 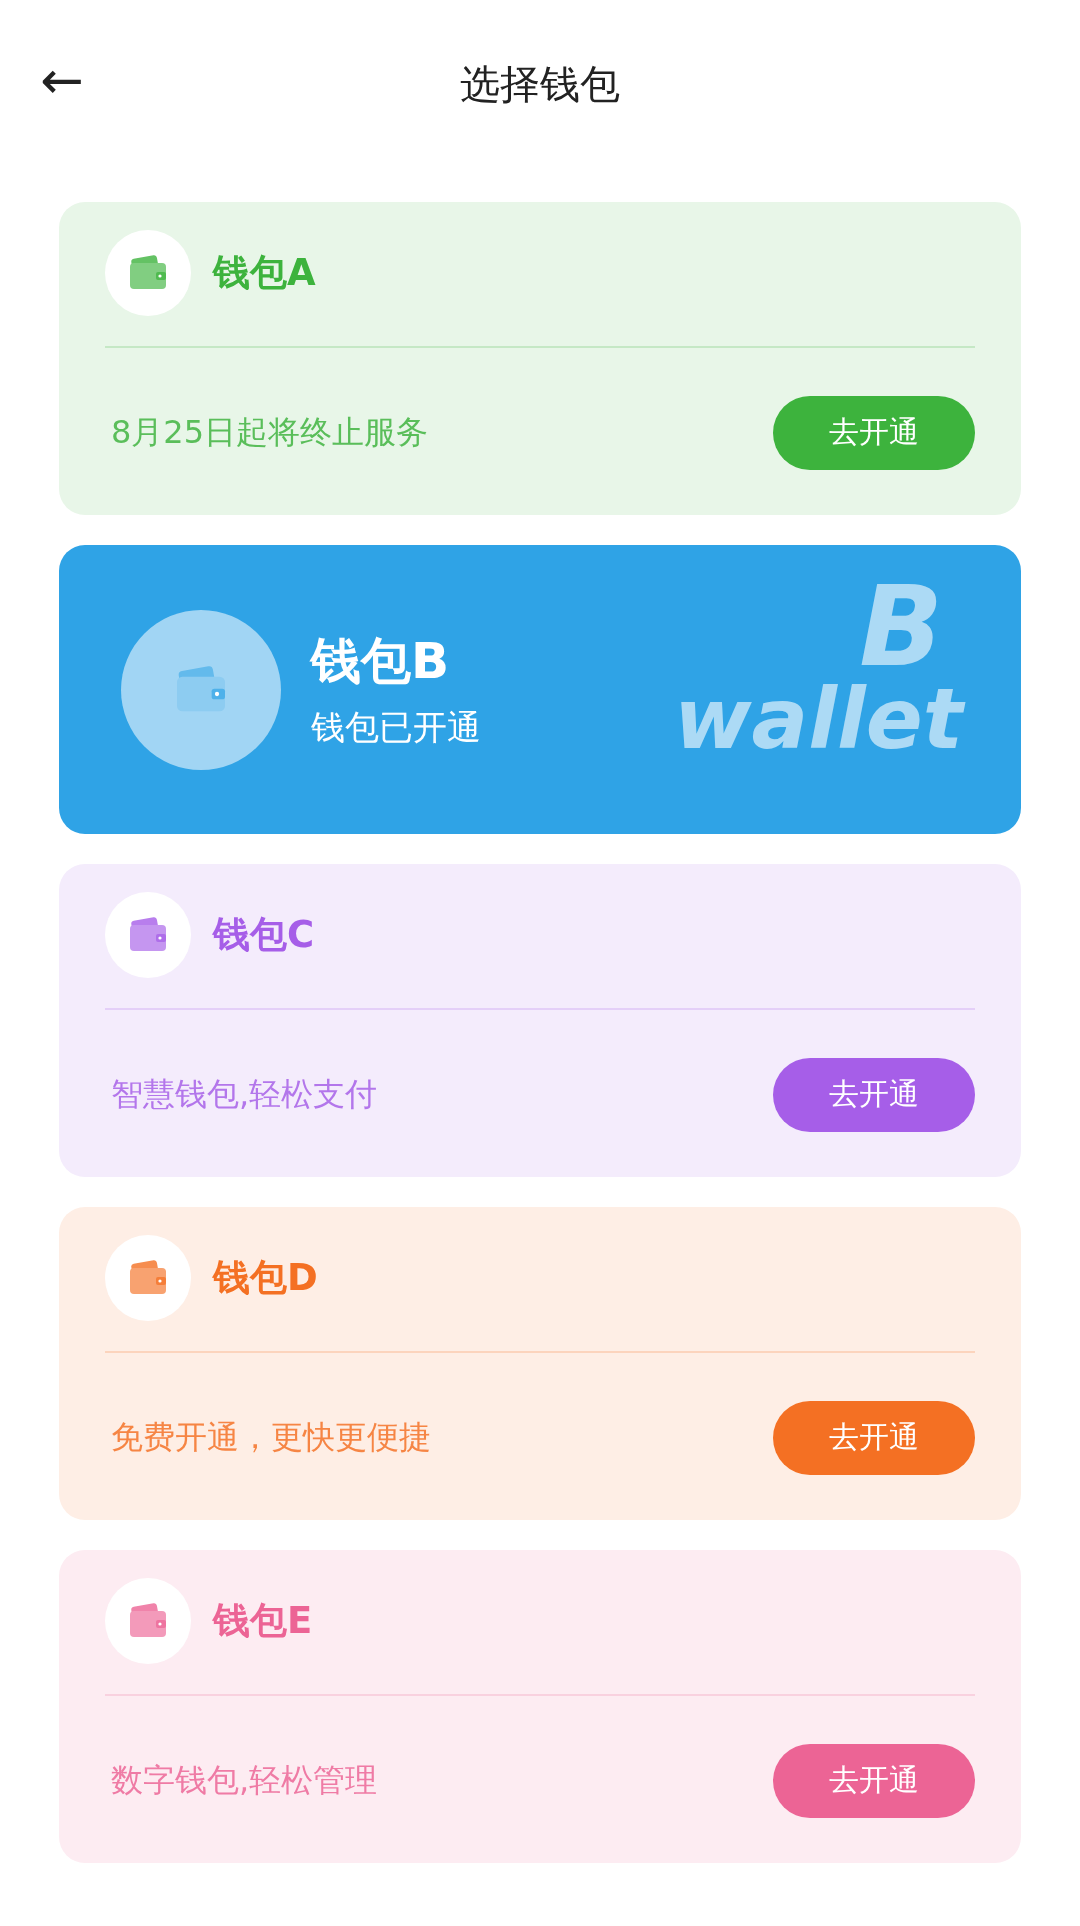 What do you see at coordinates (244, 1094) in the screenshot?
I see `wallet-description: 智慧钱包,轻松支付` at bounding box center [244, 1094].